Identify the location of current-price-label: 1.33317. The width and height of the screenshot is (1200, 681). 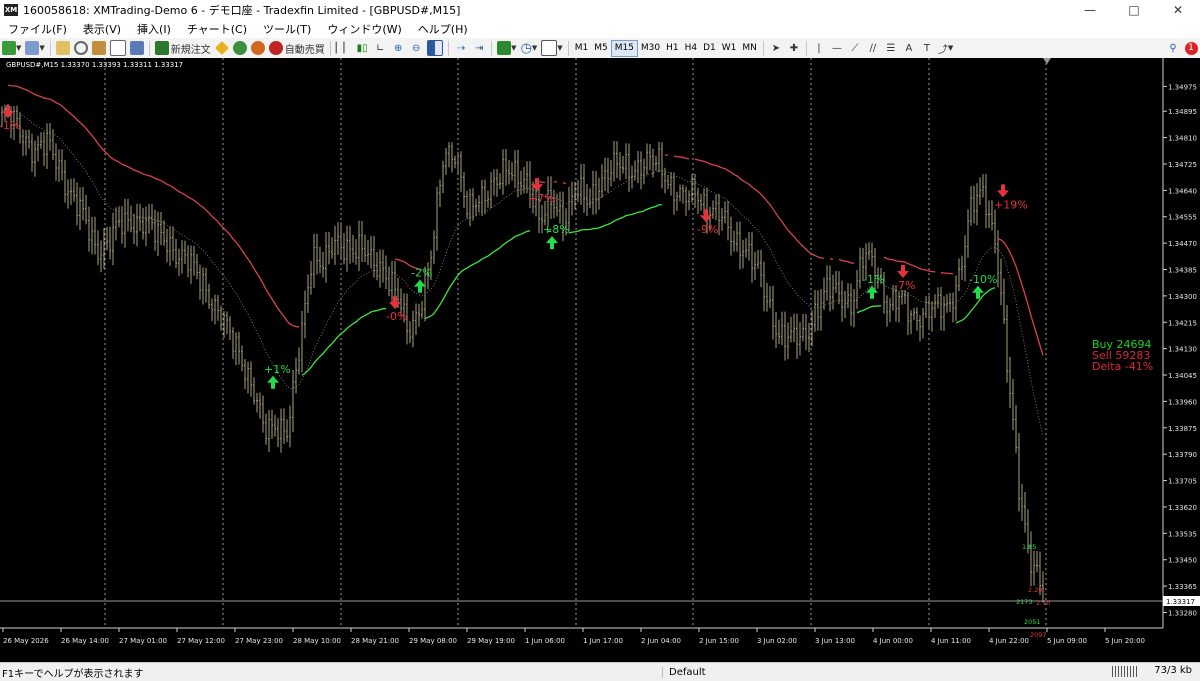
(1180, 602).